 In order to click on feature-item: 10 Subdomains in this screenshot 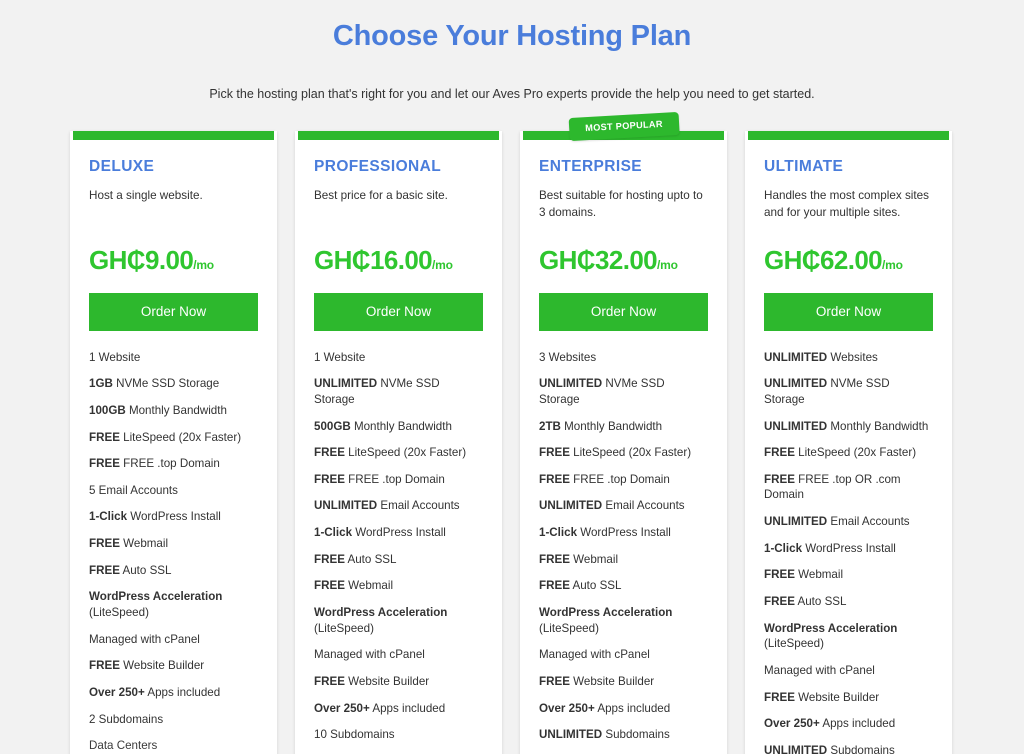, I will do `click(398, 735)`.